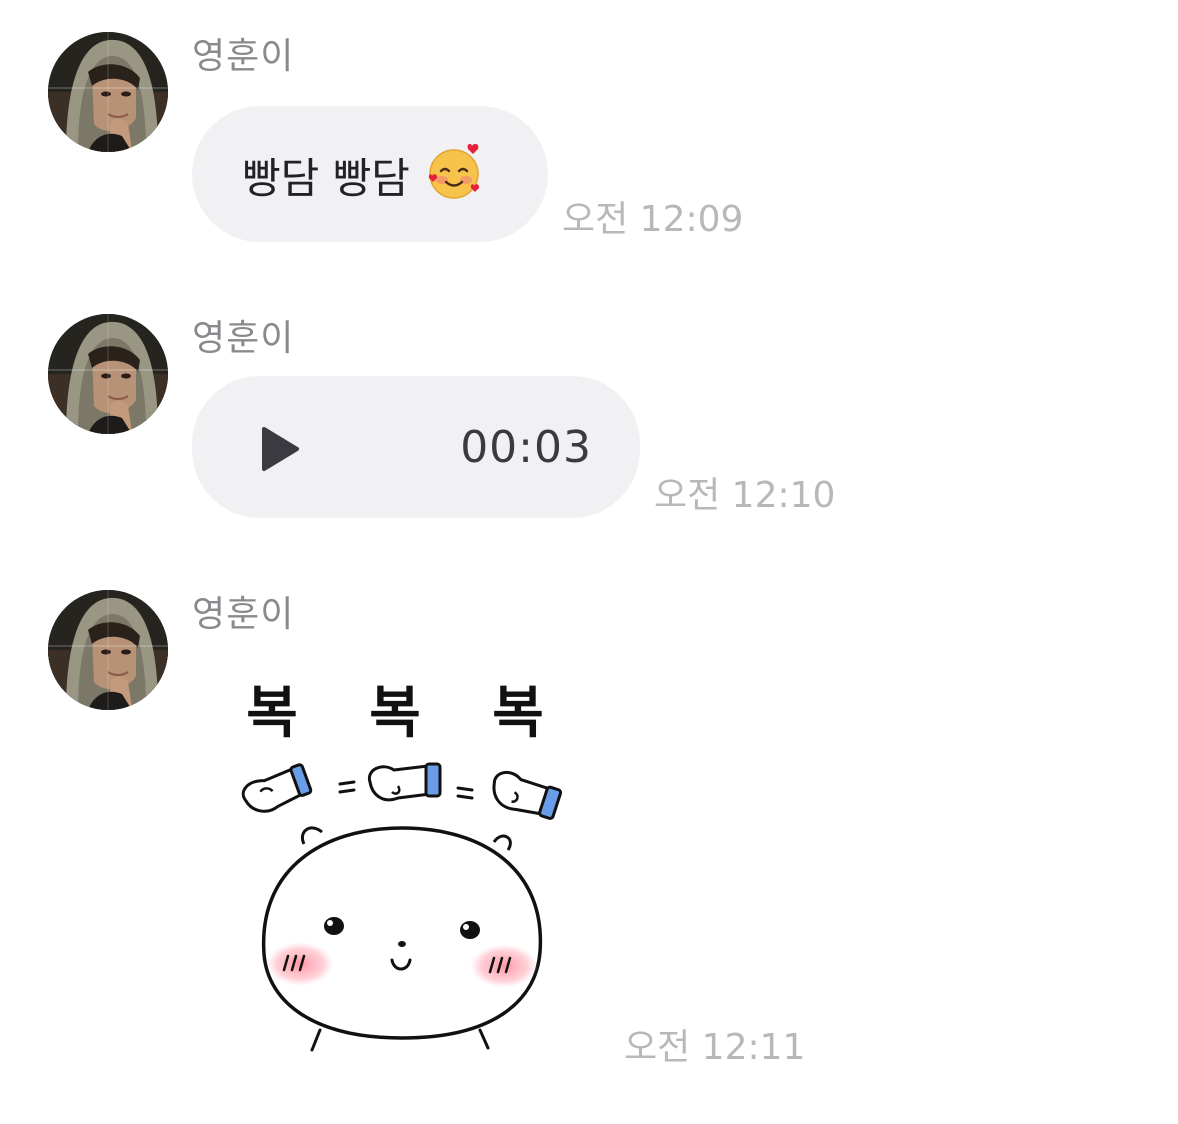 This screenshot has width=1178, height=1124. Describe the element at coordinates (527, 795) in the screenshot. I see `mitten-right-icon` at that location.